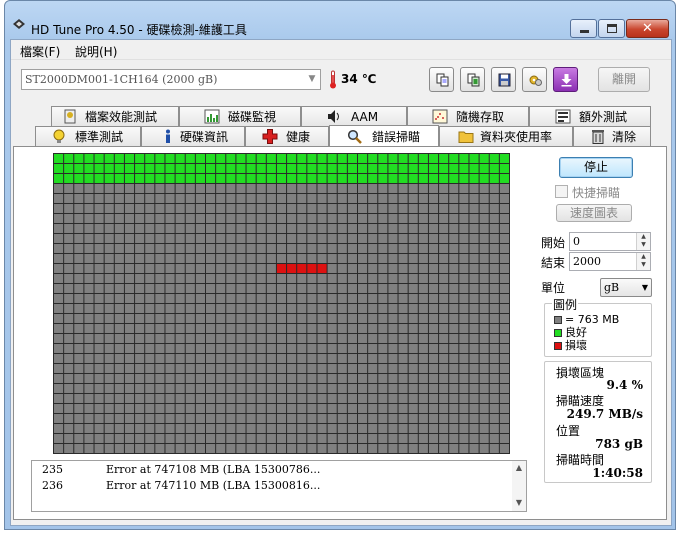 Image resolution: width=686 pixels, height=539 pixels. What do you see at coordinates (611, 28) in the screenshot?
I see `maximize-button` at bounding box center [611, 28].